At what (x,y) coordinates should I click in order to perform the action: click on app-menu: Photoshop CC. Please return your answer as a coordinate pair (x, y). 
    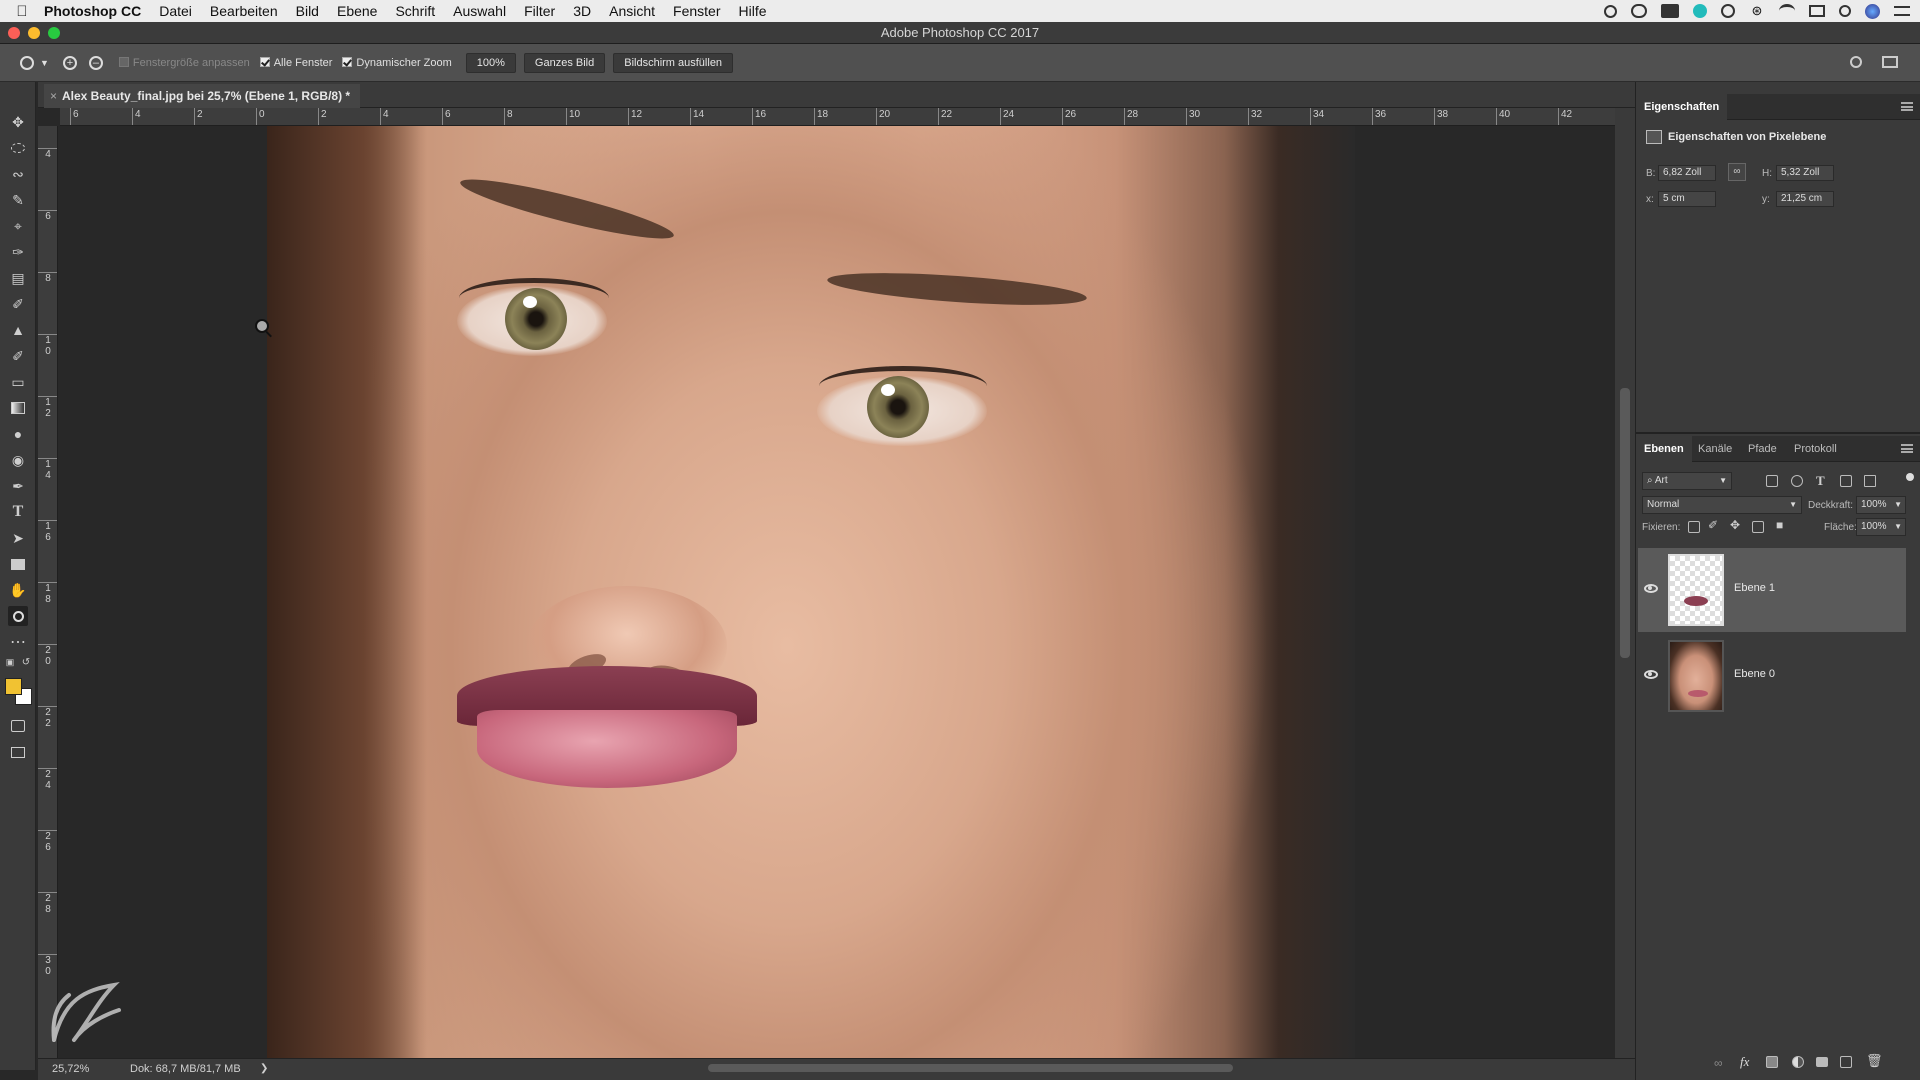
    Looking at the image, I should click on (92, 11).